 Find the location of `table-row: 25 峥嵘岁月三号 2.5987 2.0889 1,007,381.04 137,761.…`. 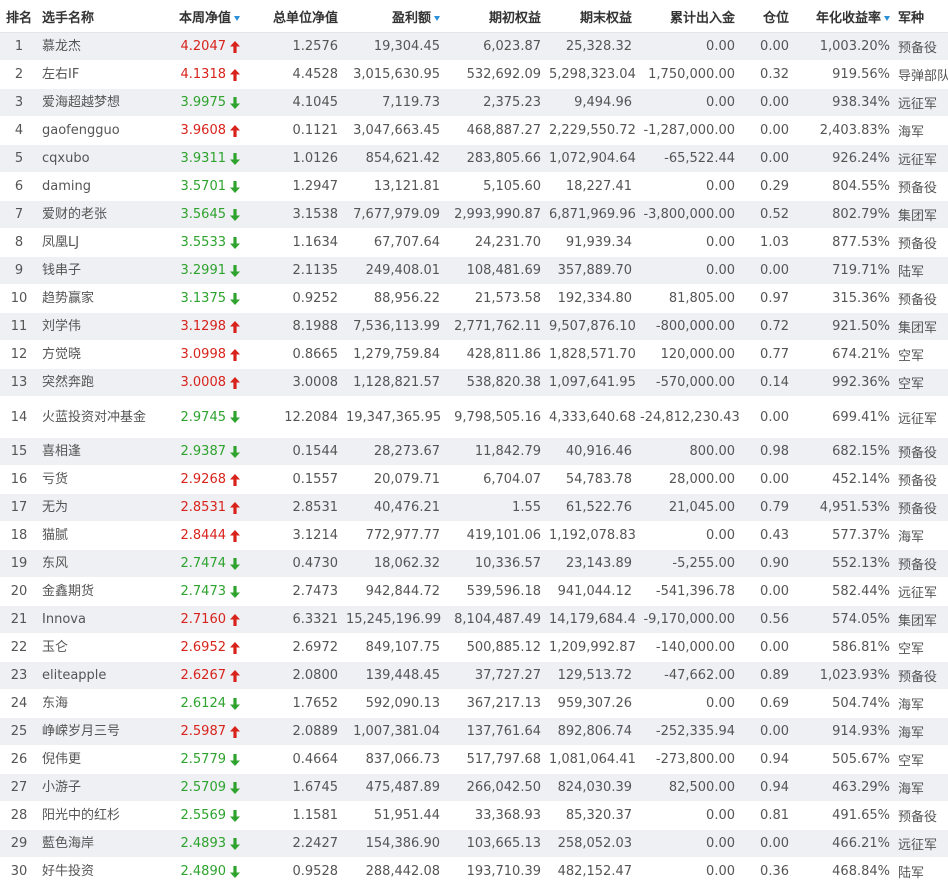

table-row: 25 峥嵘岁月三号 2.5987 2.0889 1,007,381.04 137,761.… is located at coordinates (474, 731).